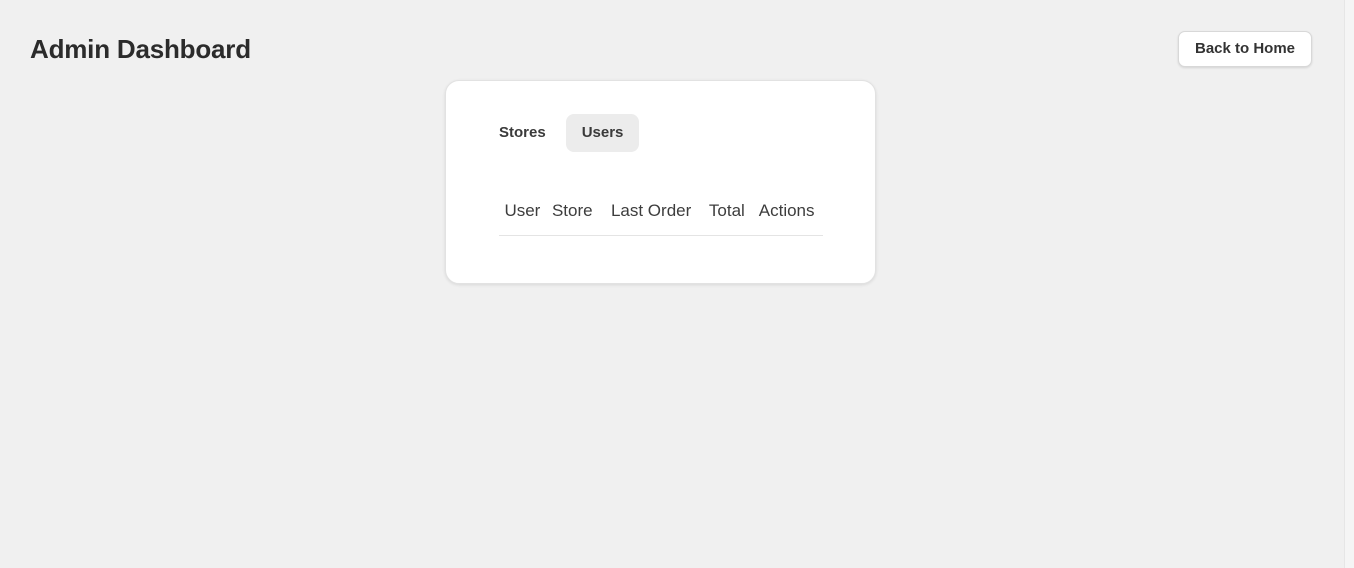  Describe the element at coordinates (727, 215) in the screenshot. I see `column-header-total: Total` at that location.